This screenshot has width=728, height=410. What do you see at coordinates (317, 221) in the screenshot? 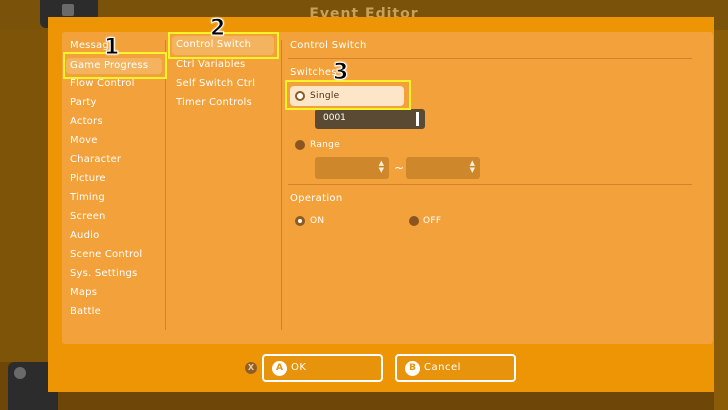
I see `on-label: ON` at bounding box center [317, 221].